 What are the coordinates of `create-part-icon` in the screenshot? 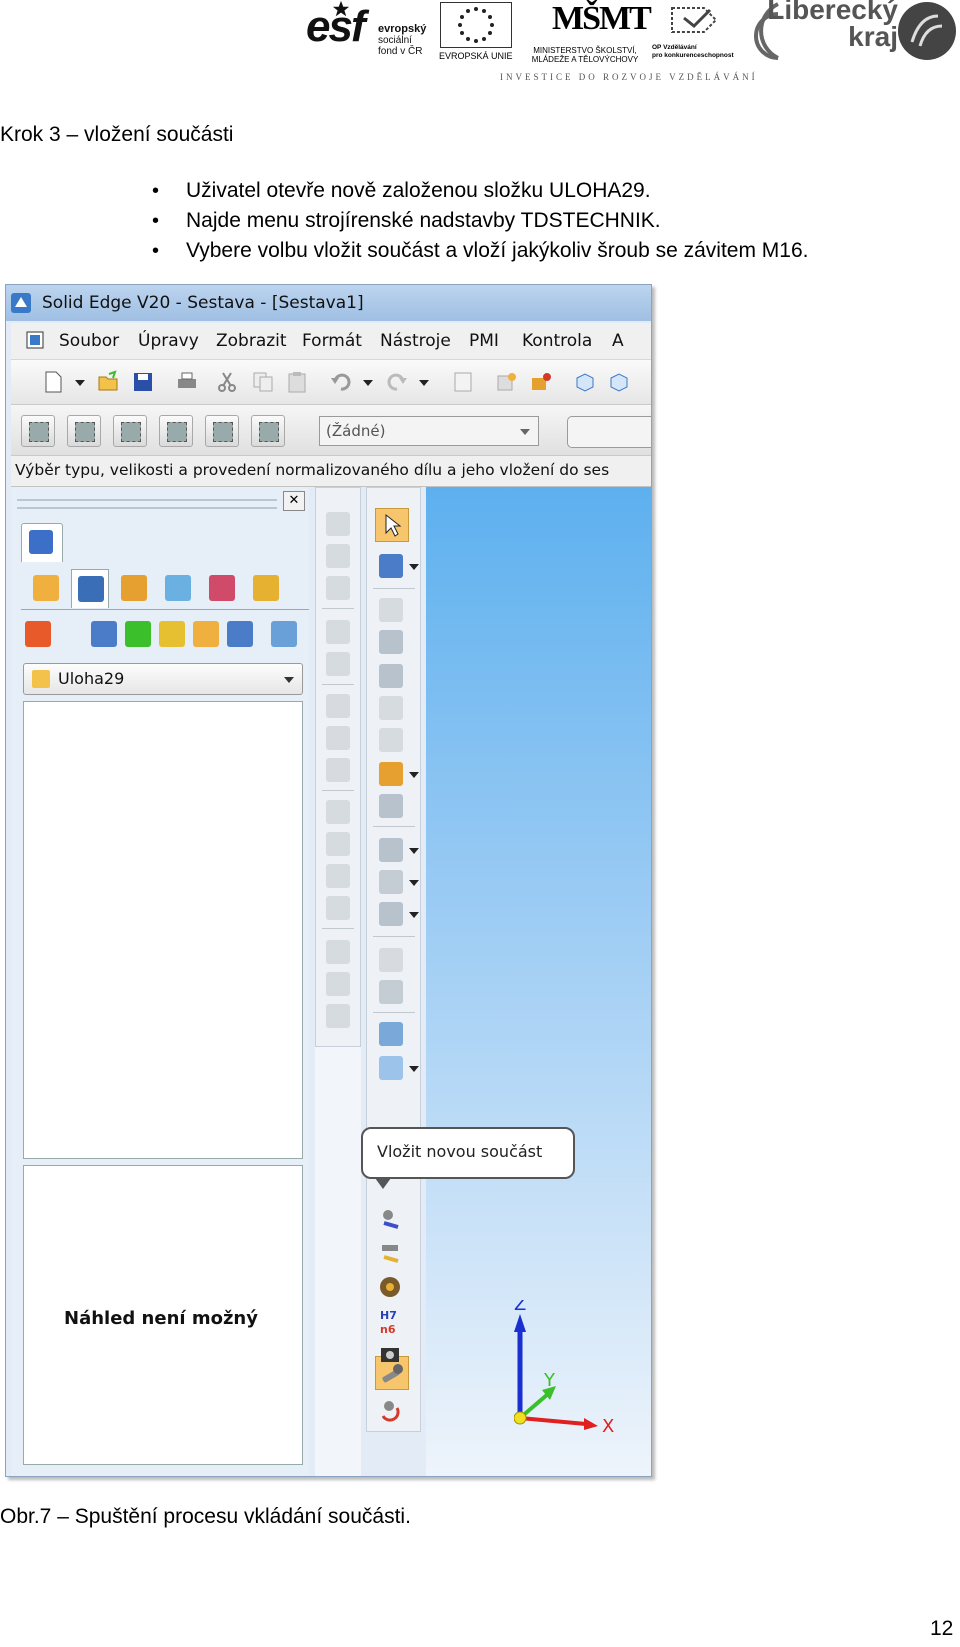 It's located at (391, 774).